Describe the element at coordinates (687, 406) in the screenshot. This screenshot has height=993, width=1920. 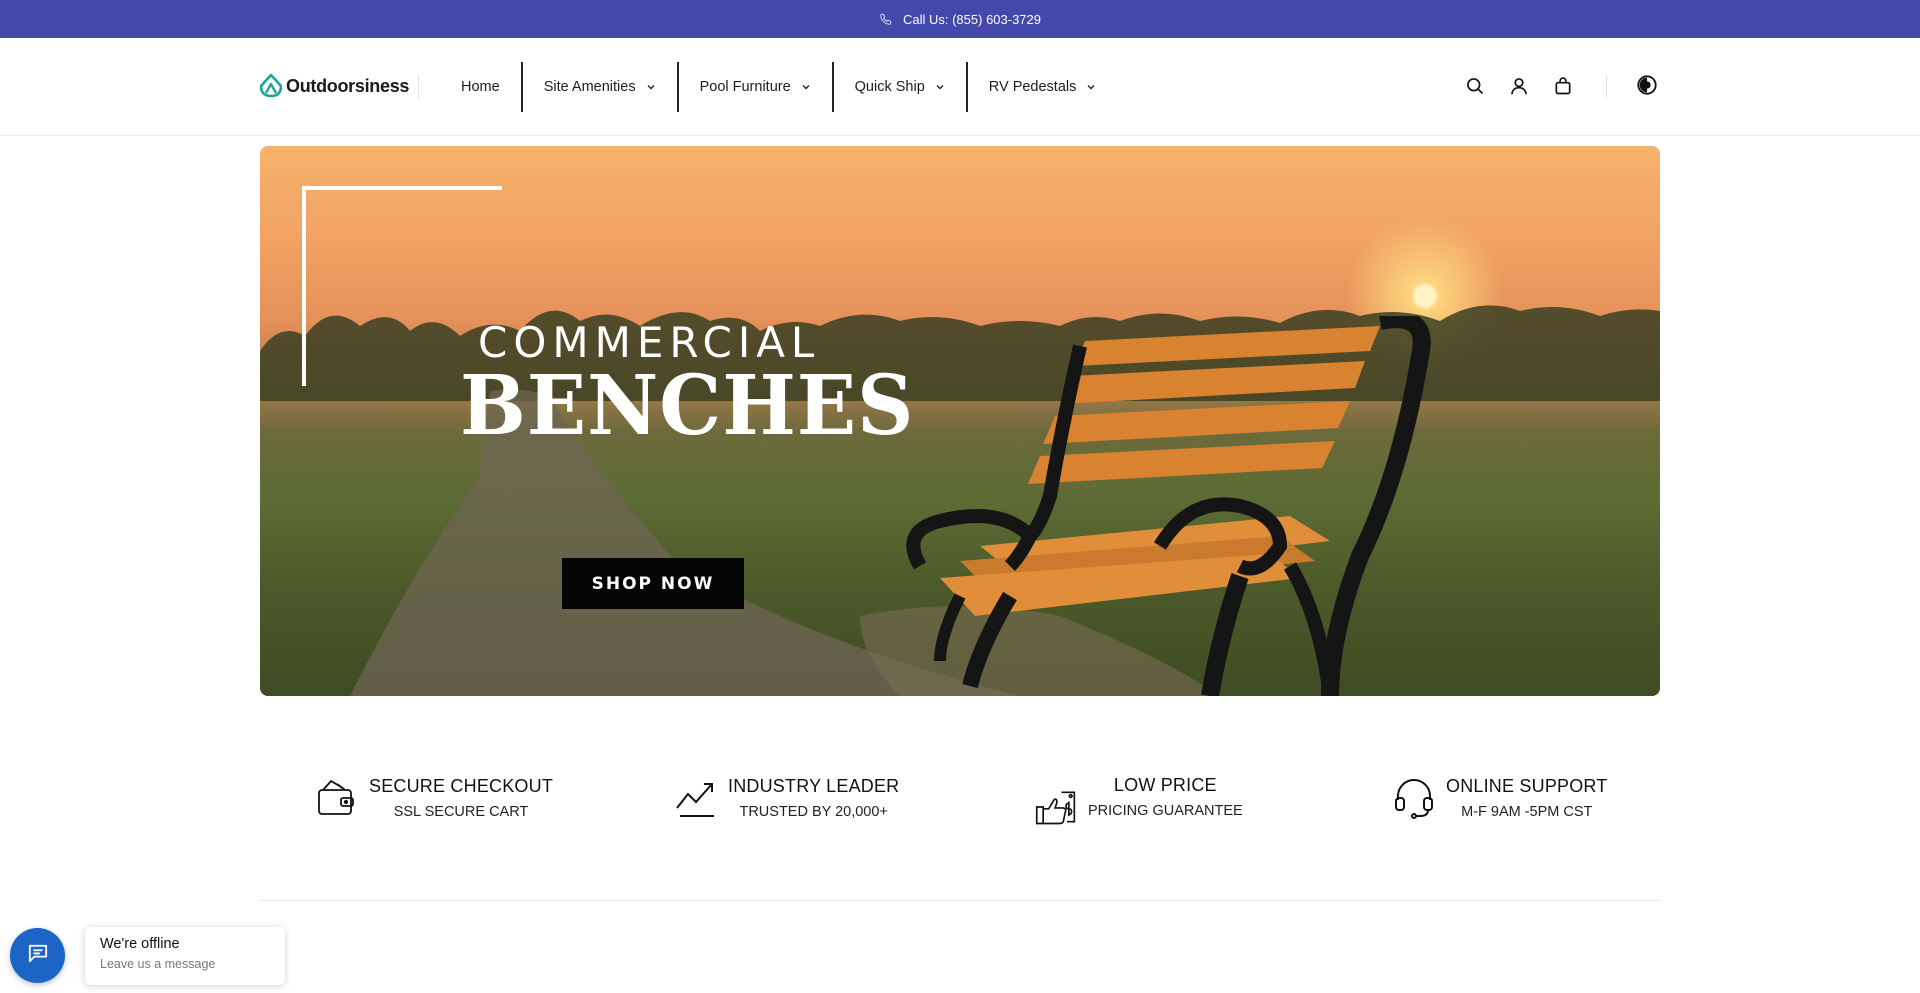
I see `hero-title-line2: BENCHES` at that location.